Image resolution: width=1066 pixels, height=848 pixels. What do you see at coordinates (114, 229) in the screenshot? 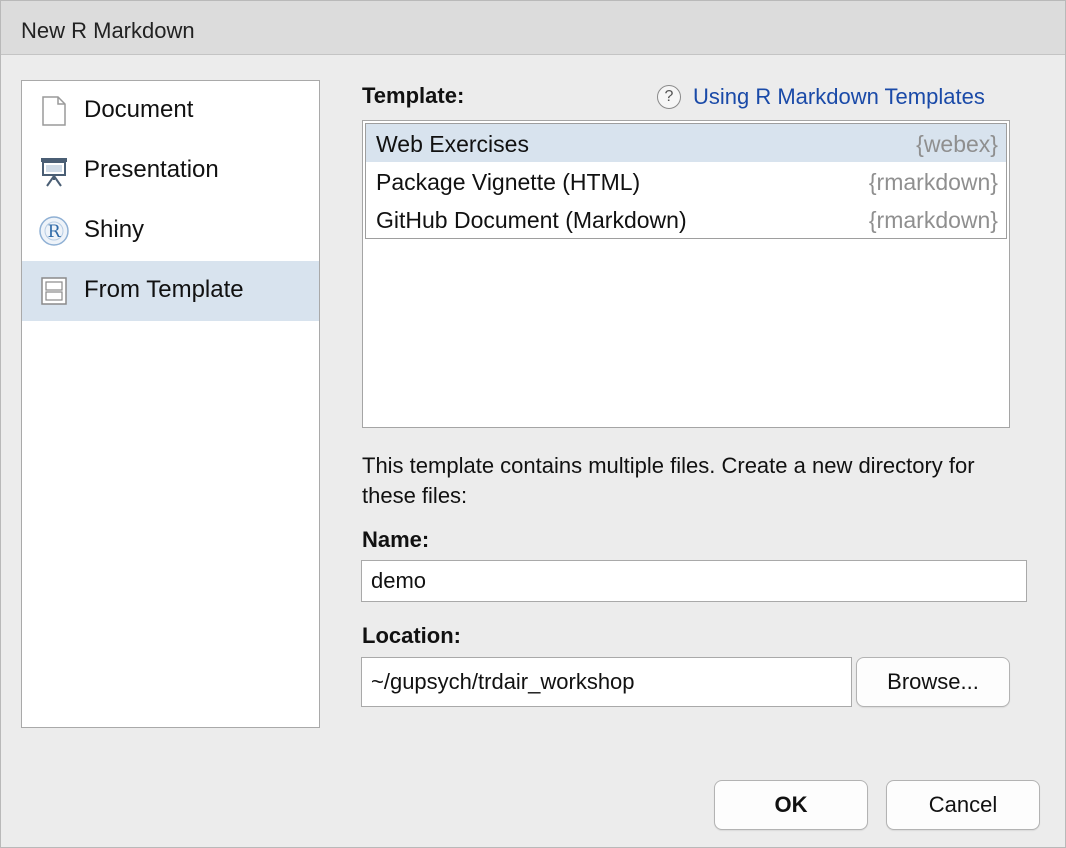
I see `sidebar-item-label: Shiny` at bounding box center [114, 229].